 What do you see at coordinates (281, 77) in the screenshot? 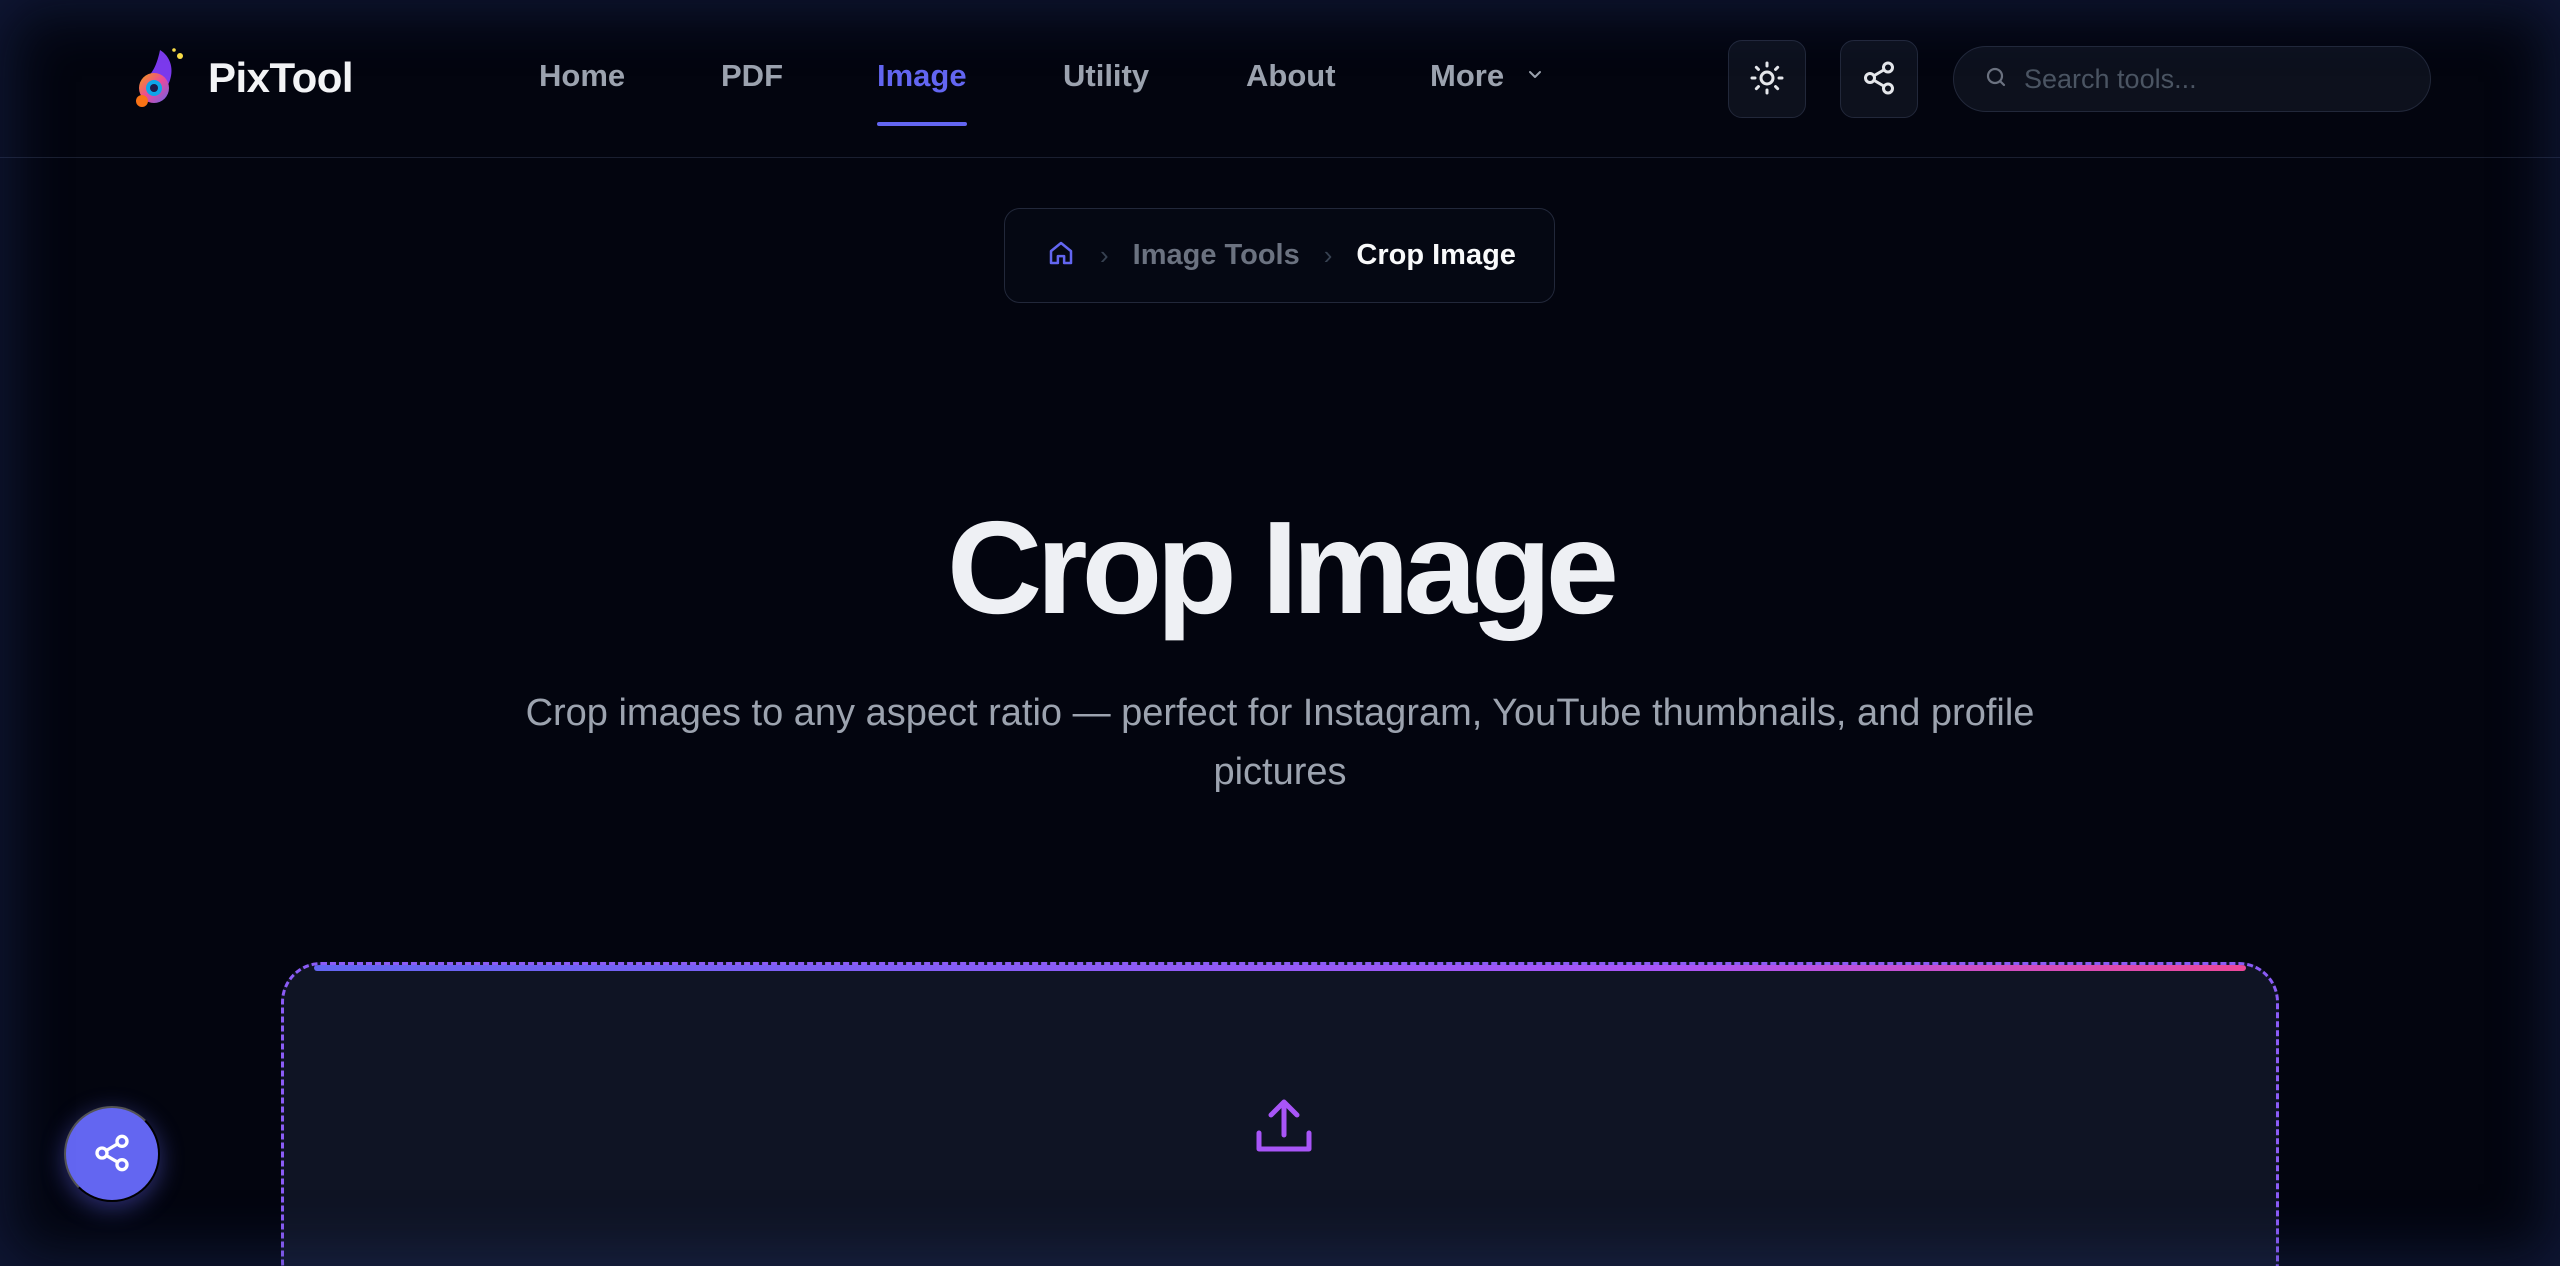
I see `brand-name: PixTool` at bounding box center [281, 77].